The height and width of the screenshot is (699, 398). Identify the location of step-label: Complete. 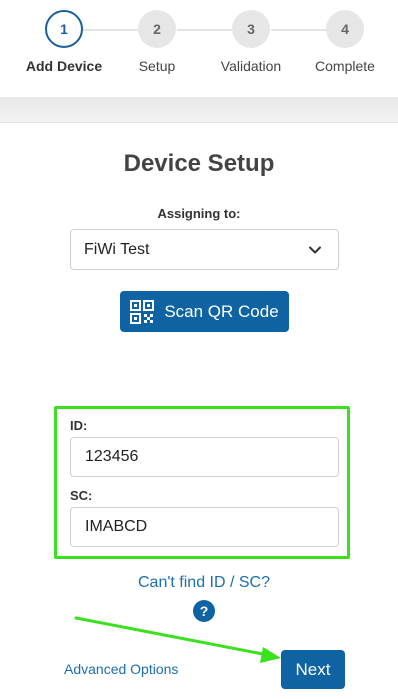
(345, 66).